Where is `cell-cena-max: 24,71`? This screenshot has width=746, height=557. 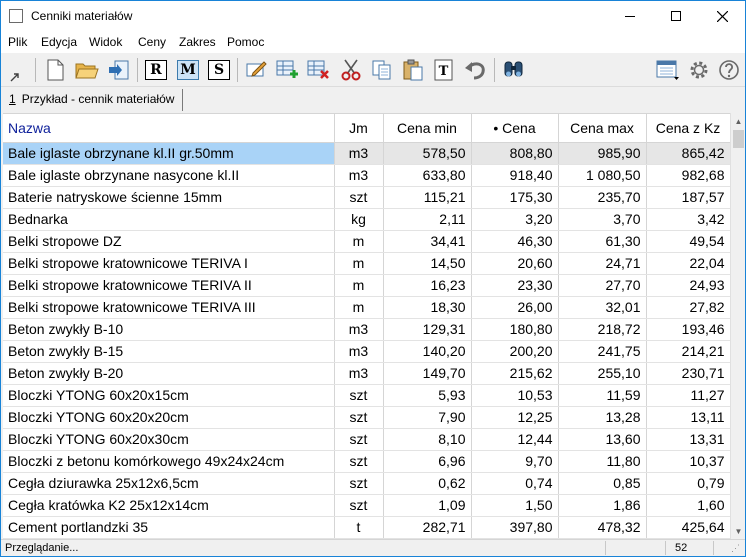 cell-cena-max: 24,71 is located at coordinates (602, 263).